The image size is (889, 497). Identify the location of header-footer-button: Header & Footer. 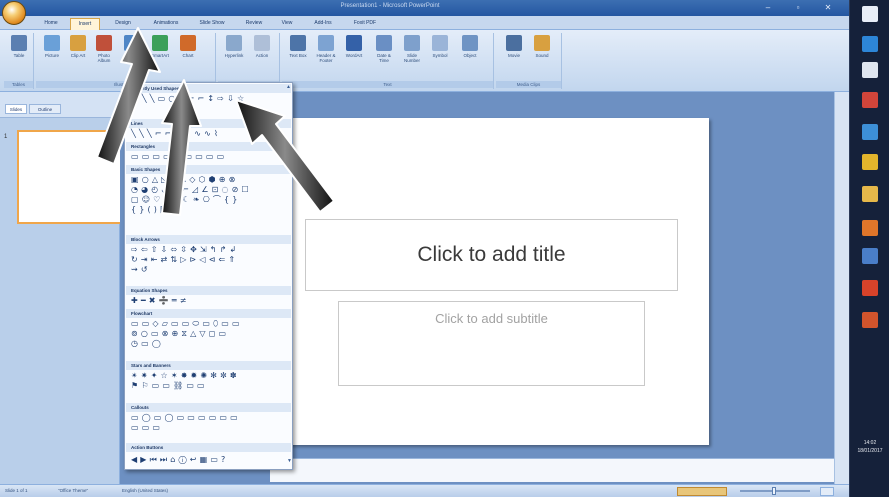
(326, 57).